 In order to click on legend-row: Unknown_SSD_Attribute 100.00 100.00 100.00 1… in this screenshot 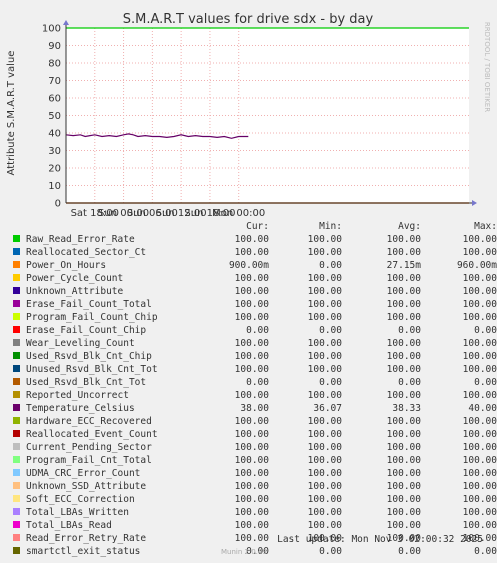, I will do `click(253, 486)`.